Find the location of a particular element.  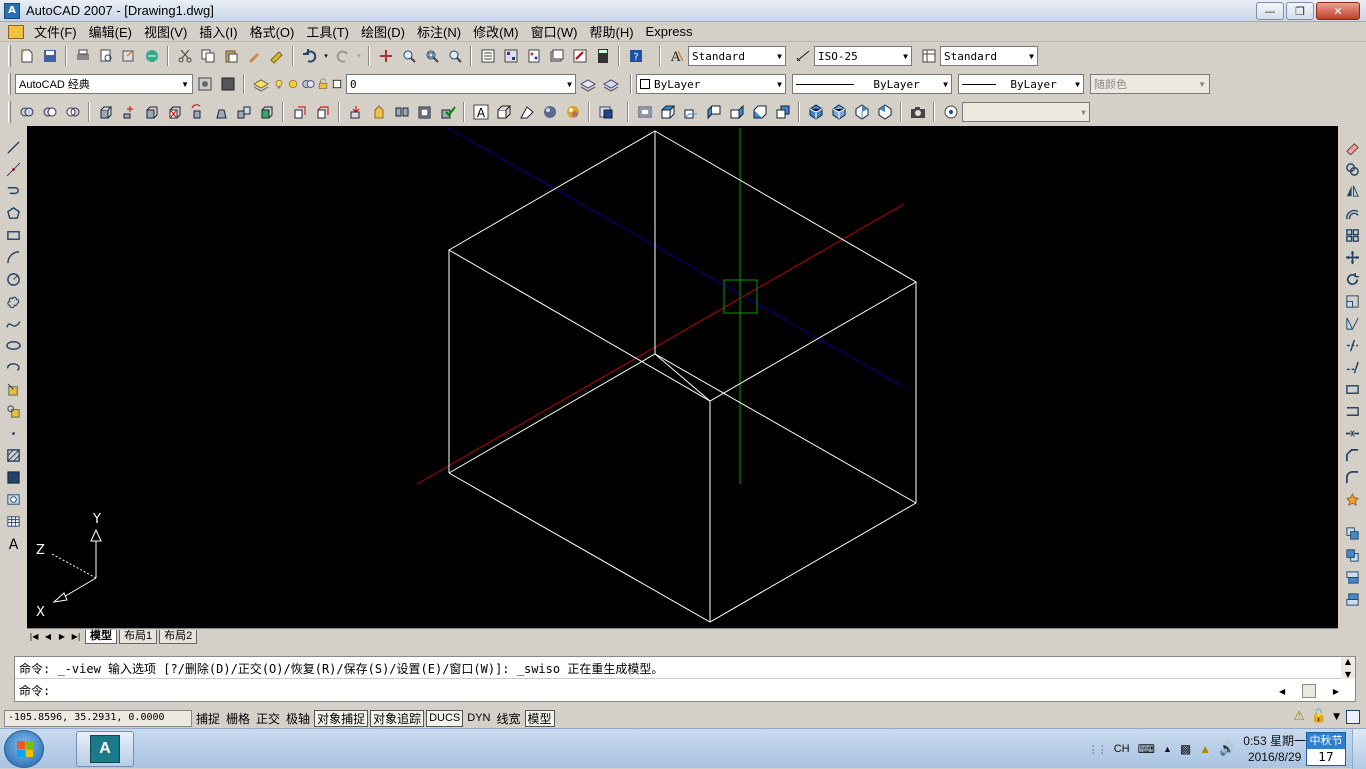

make-block-icon is located at coordinates (14, 411).